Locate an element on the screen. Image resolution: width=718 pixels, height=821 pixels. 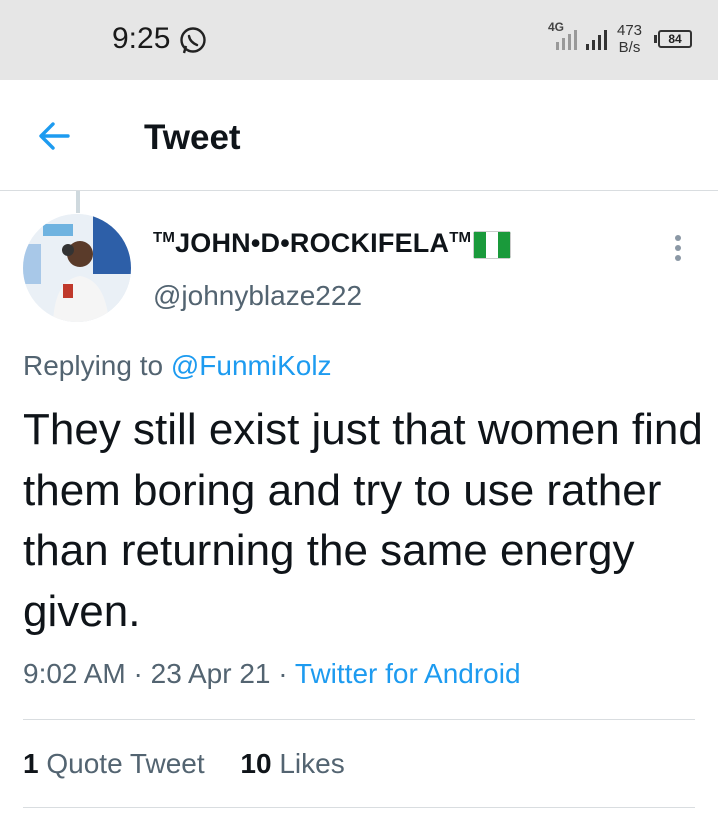
signal-icon is located at coordinates (566, 40).